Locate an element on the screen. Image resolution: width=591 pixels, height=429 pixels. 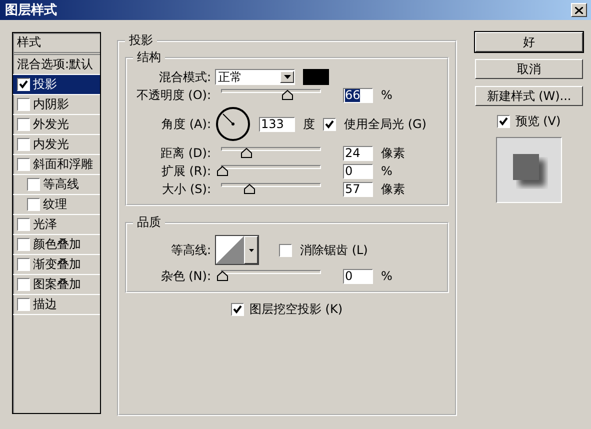
checkbox-label: 图层挖空投影 (K) is located at coordinates (296, 309).